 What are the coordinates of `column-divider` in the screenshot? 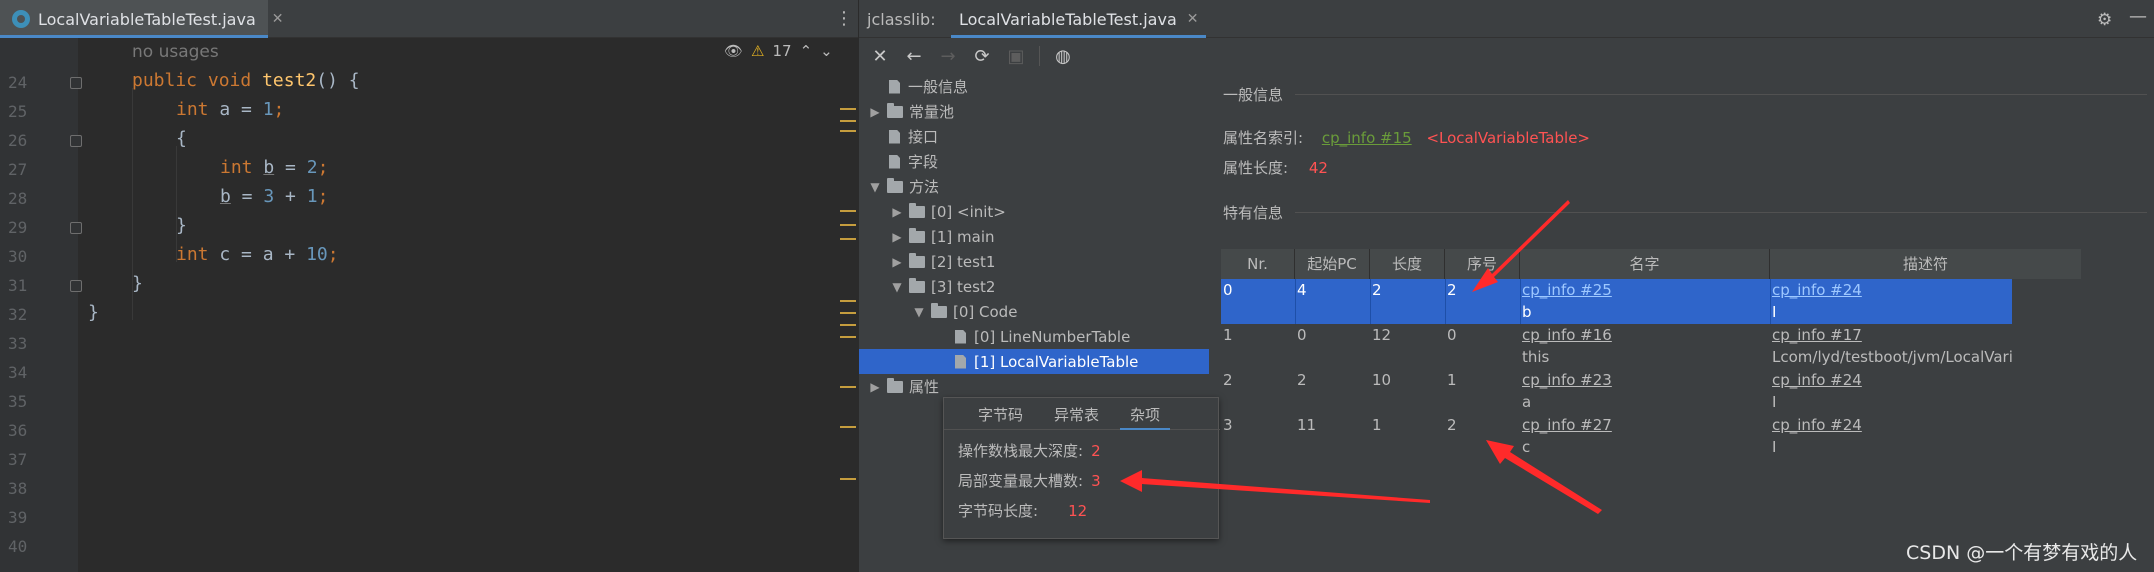 It's located at (1370, 301).